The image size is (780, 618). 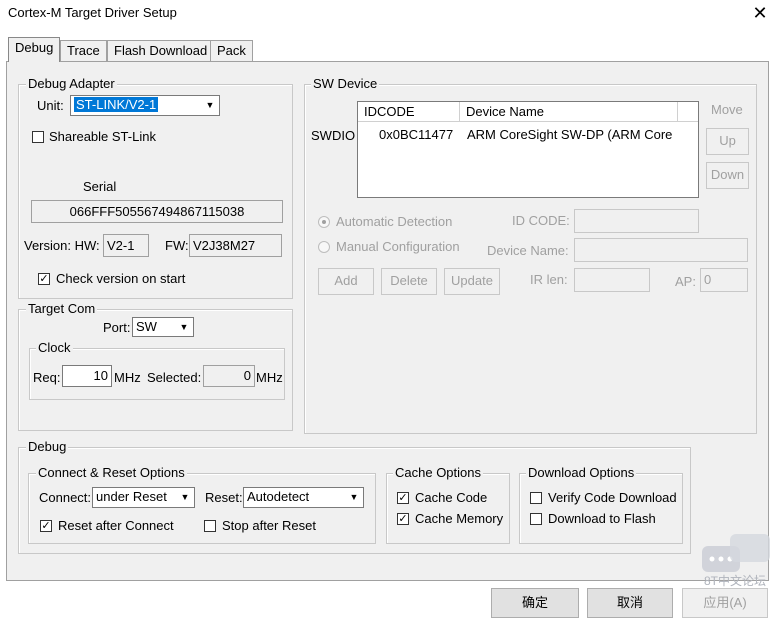 What do you see at coordinates (34, 49) in the screenshot?
I see `tab-debug: Debug` at bounding box center [34, 49].